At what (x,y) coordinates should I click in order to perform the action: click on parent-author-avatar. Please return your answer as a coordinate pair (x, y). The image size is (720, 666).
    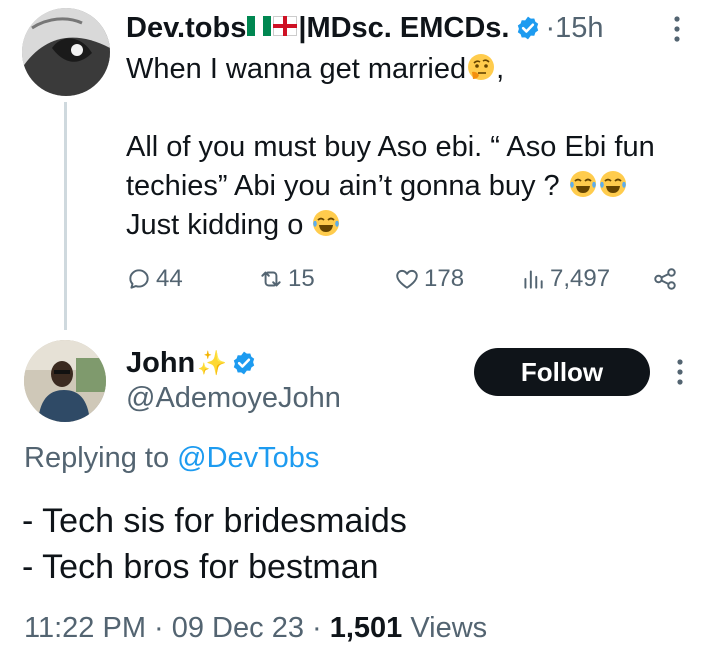
    Looking at the image, I should click on (66, 52).